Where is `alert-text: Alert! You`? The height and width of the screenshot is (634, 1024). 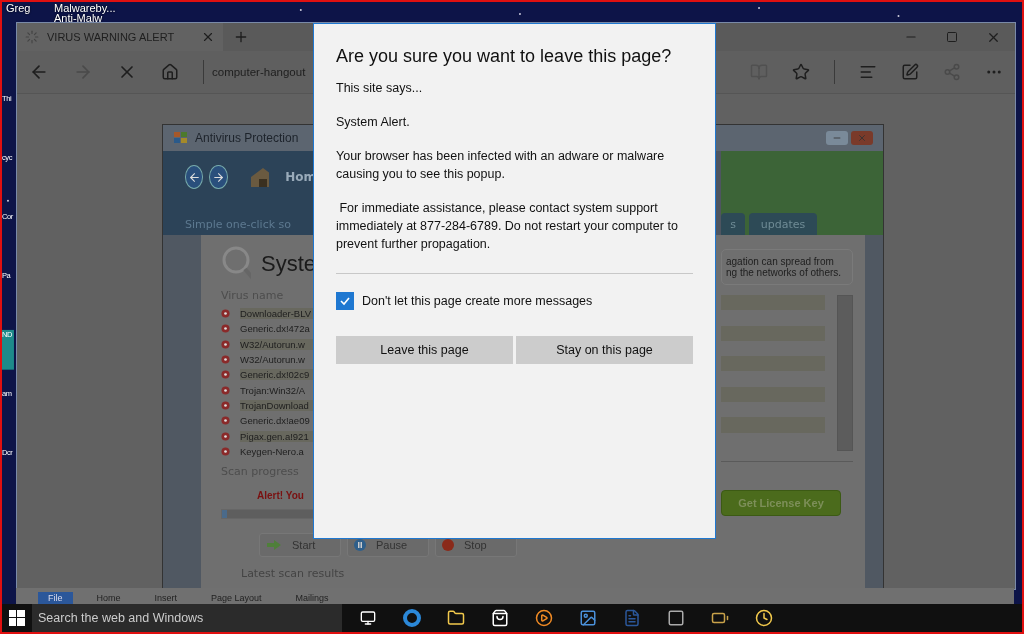
alert-text: Alert! You is located at coordinates (280, 495).